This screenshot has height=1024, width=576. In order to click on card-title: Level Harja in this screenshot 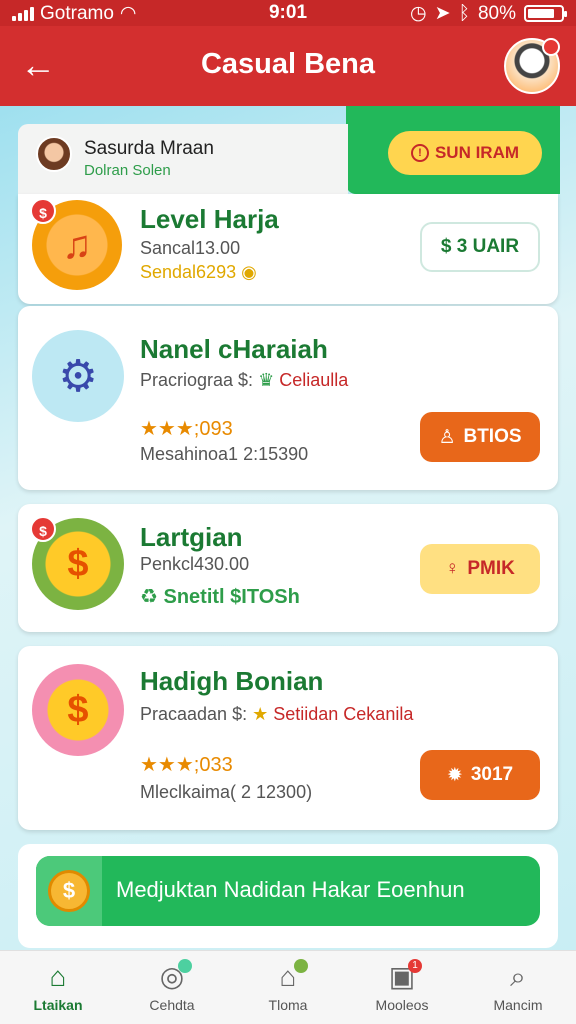, I will do `click(209, 219)`.